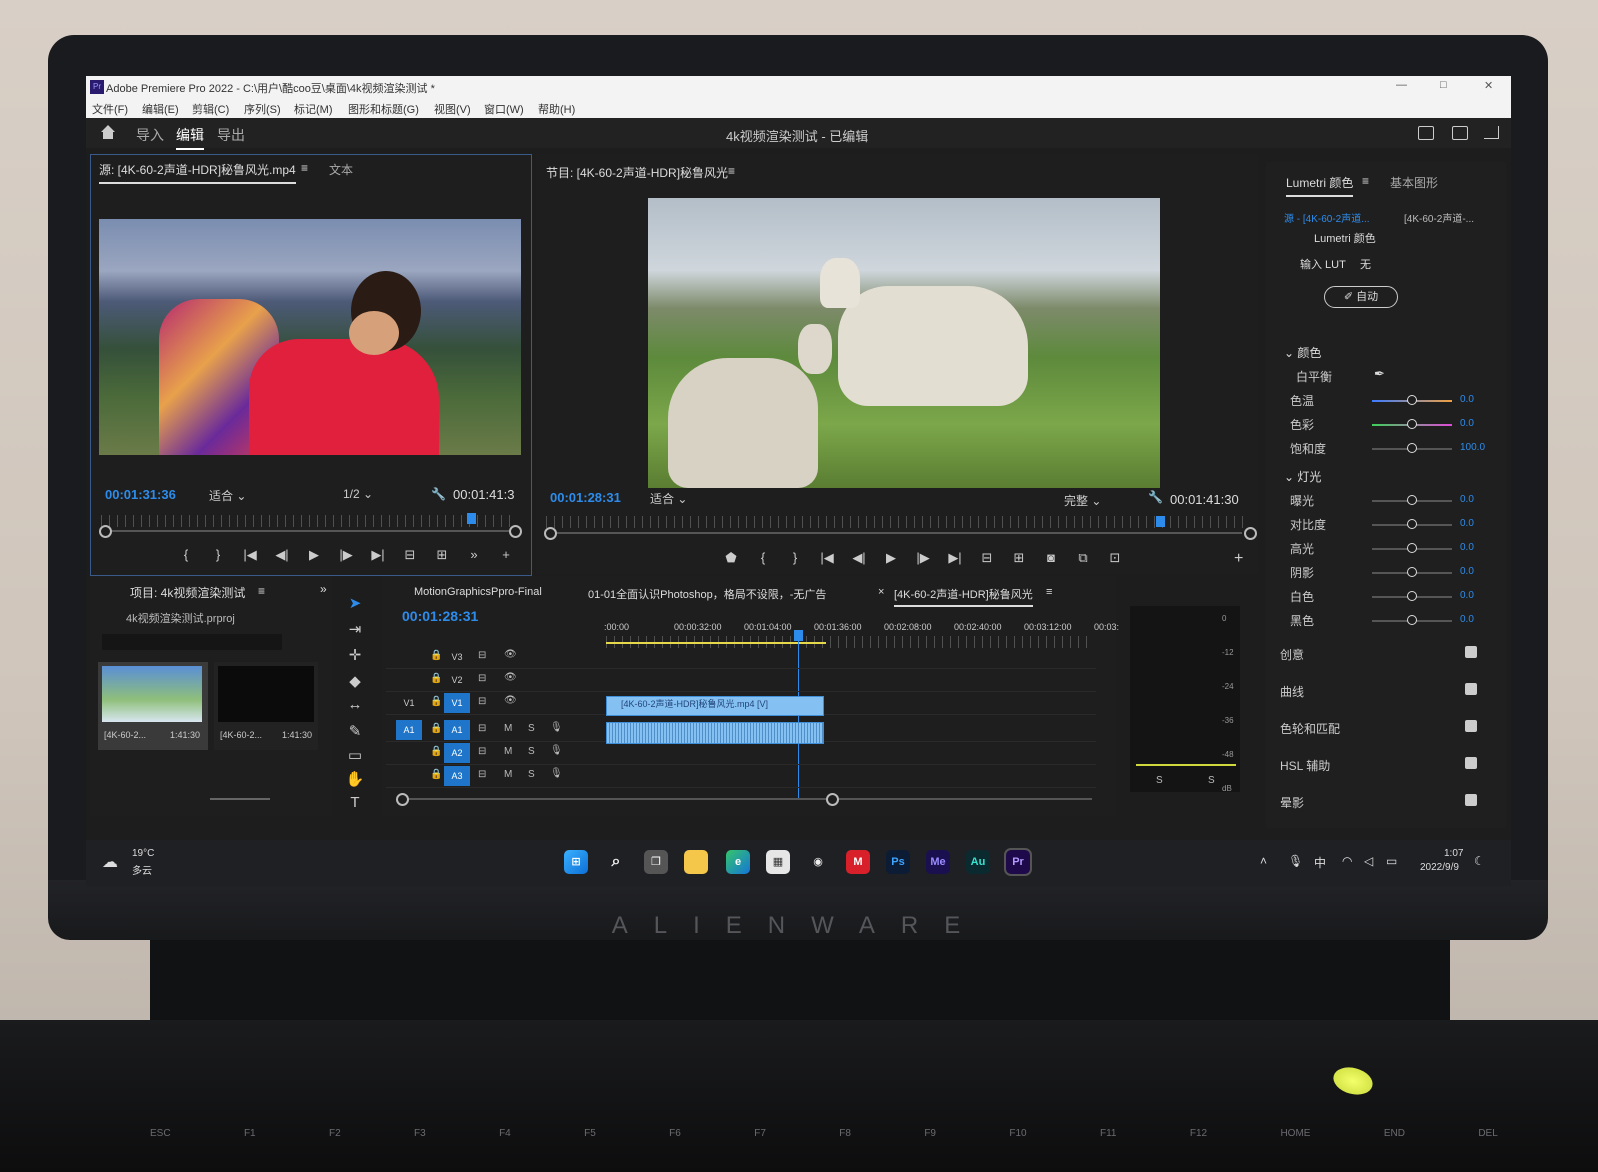  I want to click on menu-clip: 剪辑(C), so click(210, 109).